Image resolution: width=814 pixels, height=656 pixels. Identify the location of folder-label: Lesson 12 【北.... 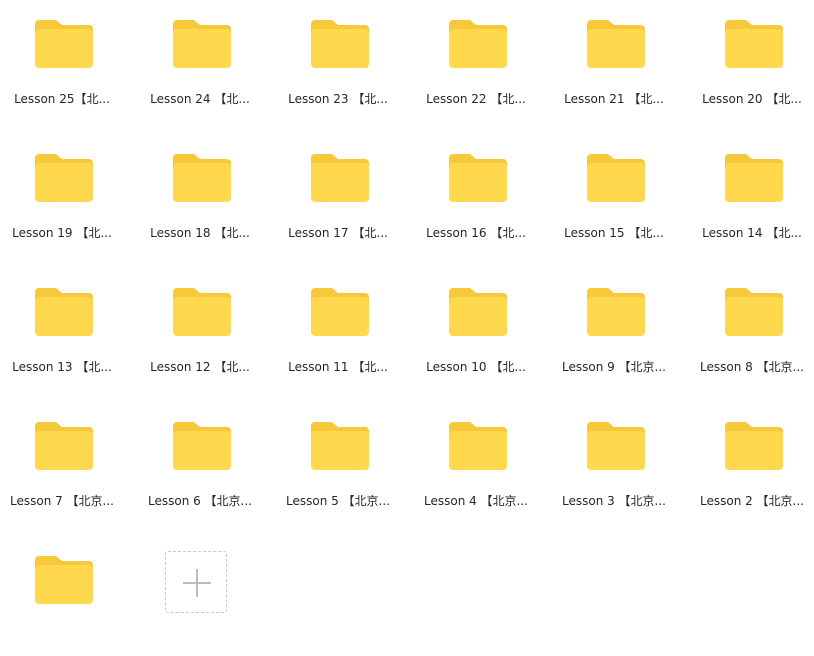
(200, 367).